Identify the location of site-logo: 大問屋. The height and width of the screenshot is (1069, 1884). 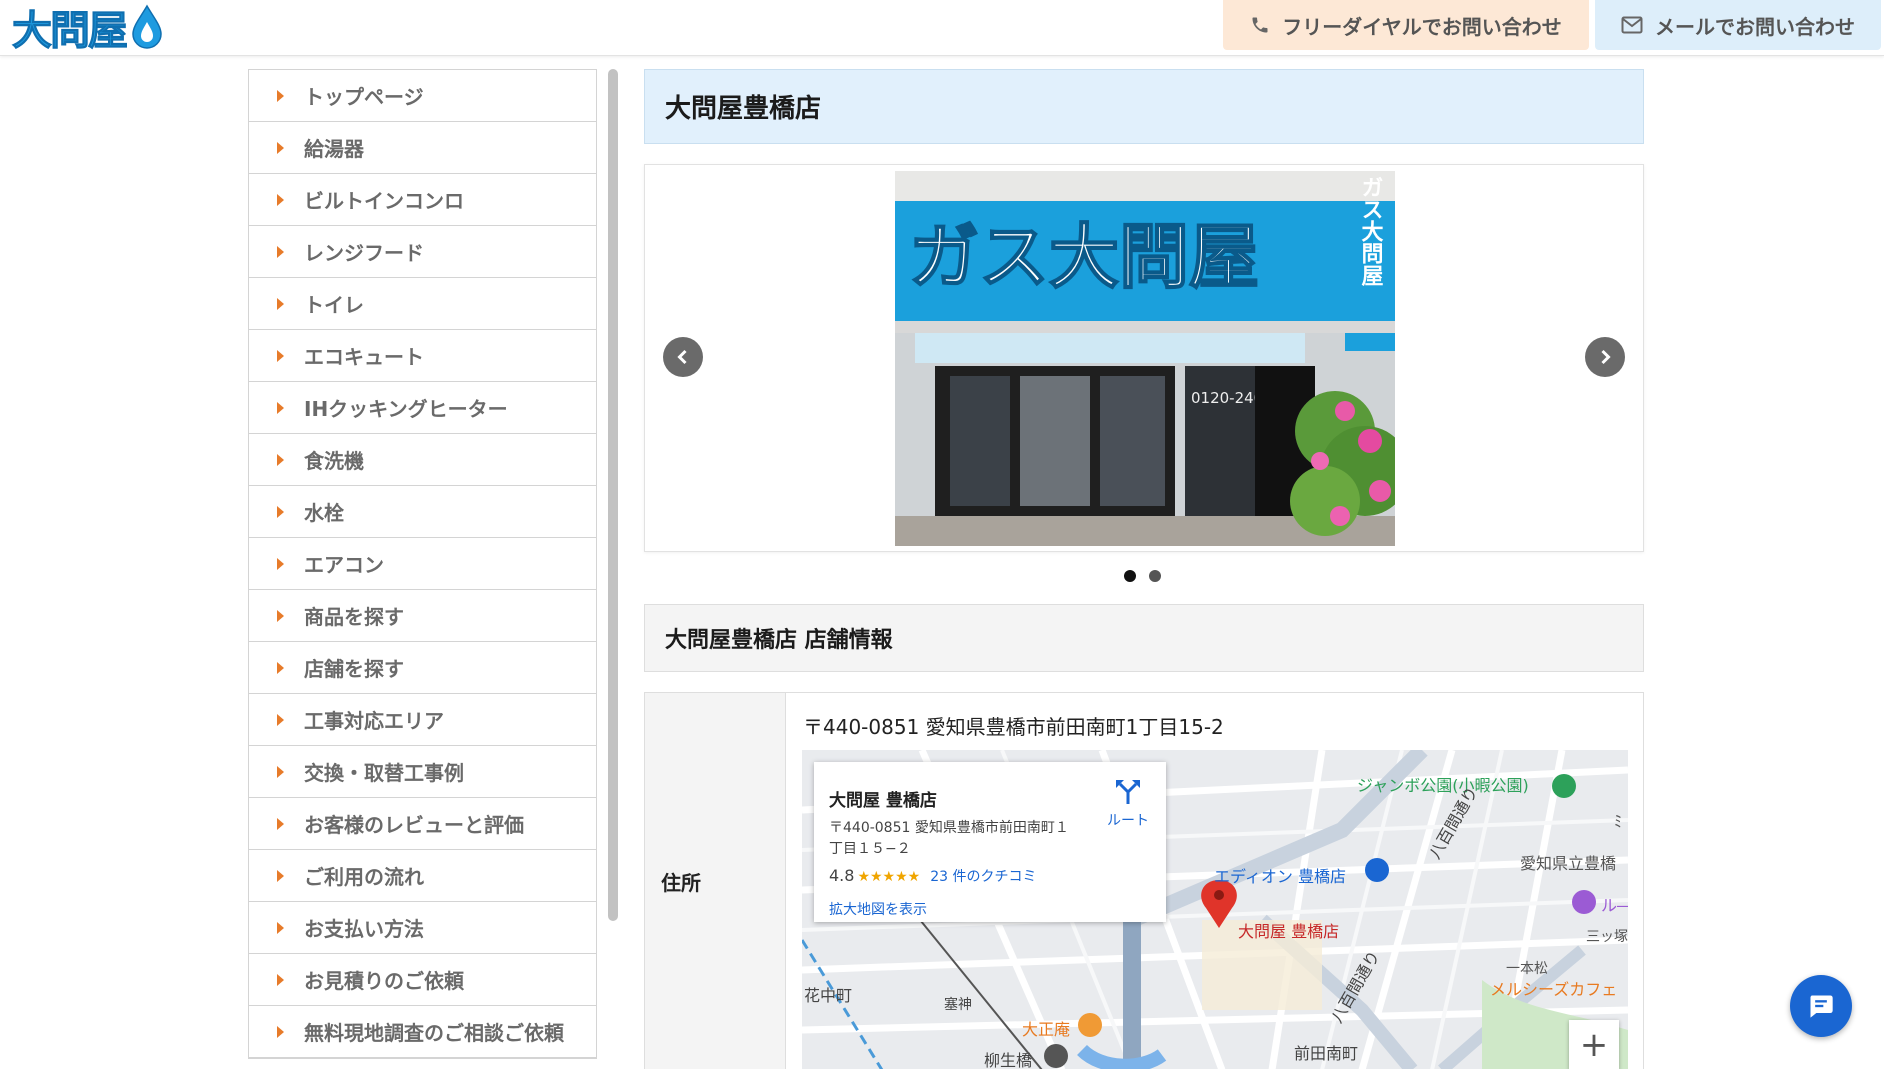
(88, 27).